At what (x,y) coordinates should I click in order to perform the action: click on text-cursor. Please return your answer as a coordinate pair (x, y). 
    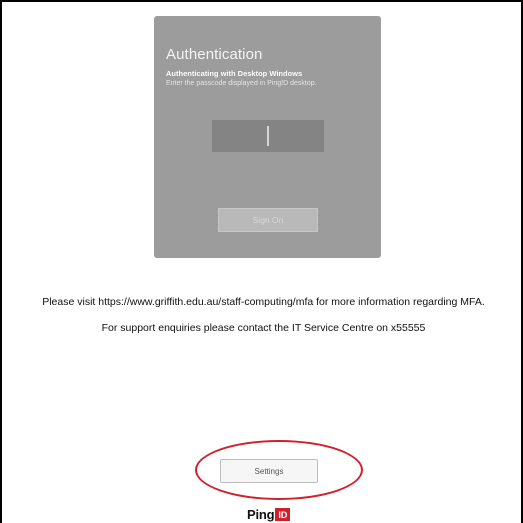
    Looking at the image, I should click on (268, 136).